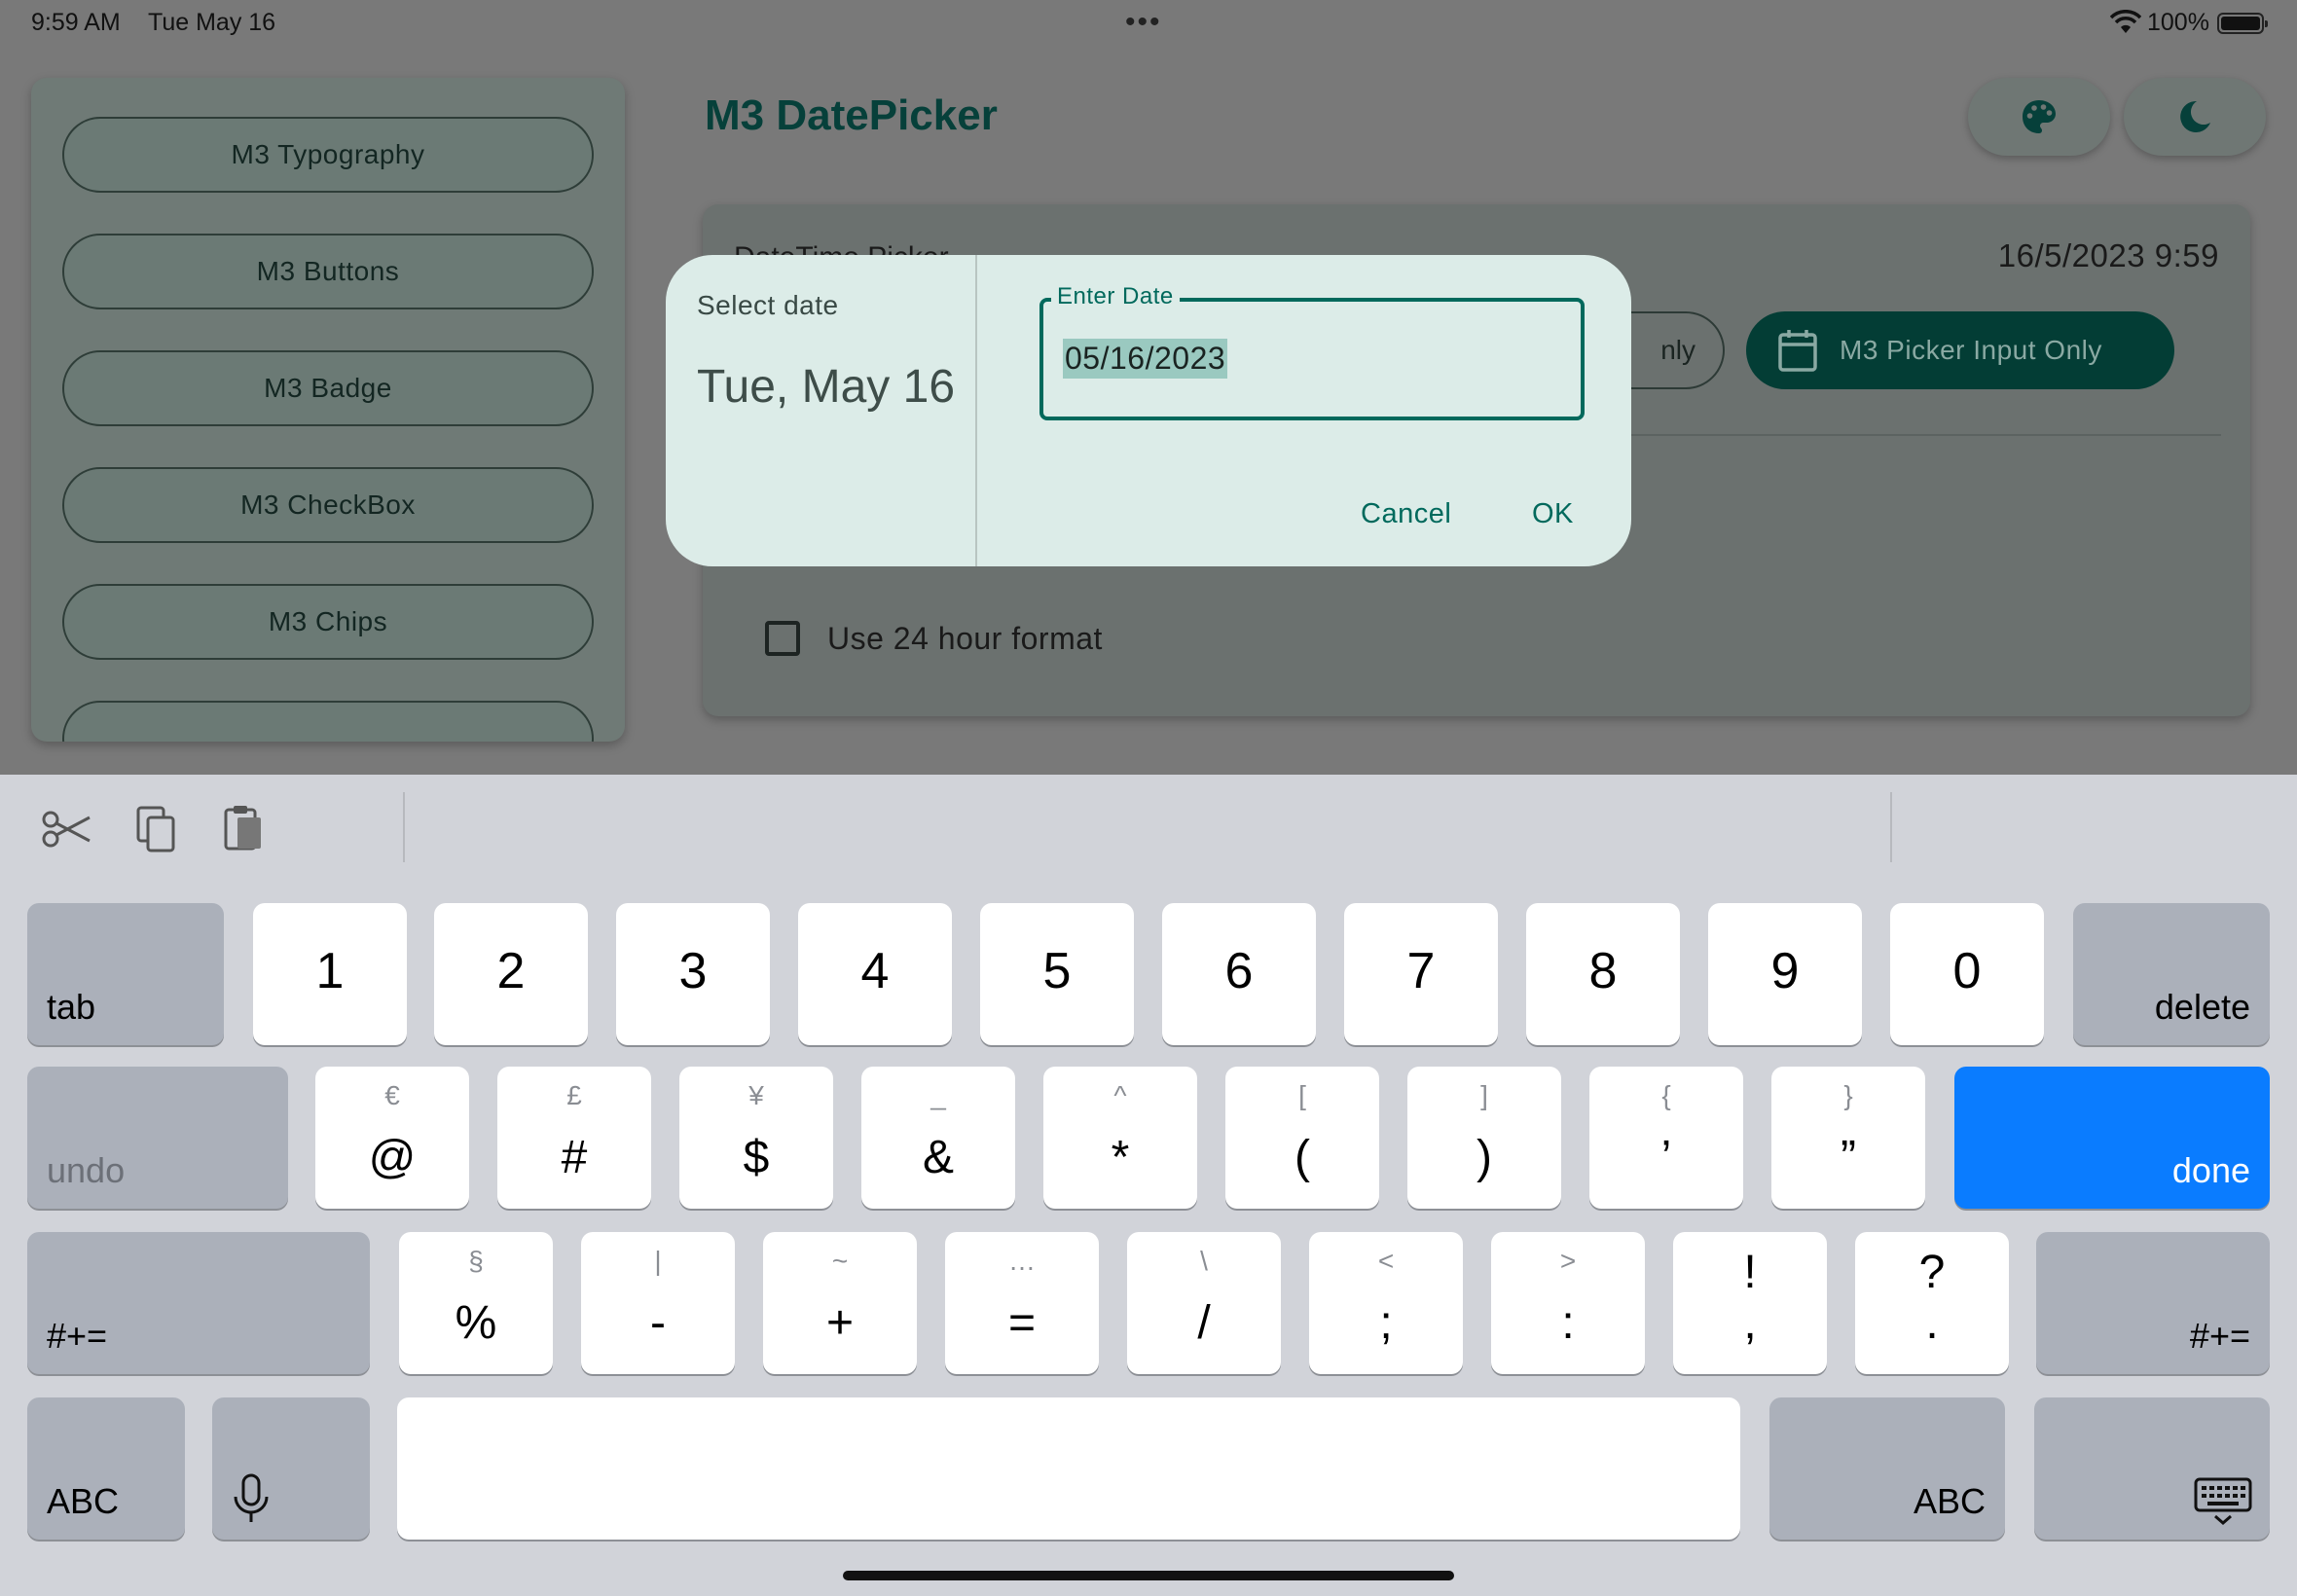 The height and width of the screenshot is (1596, 2297). Describe the element at coordinates (1848, 1158) in the screenshot. I see `key-quote-label: ”` at that location.